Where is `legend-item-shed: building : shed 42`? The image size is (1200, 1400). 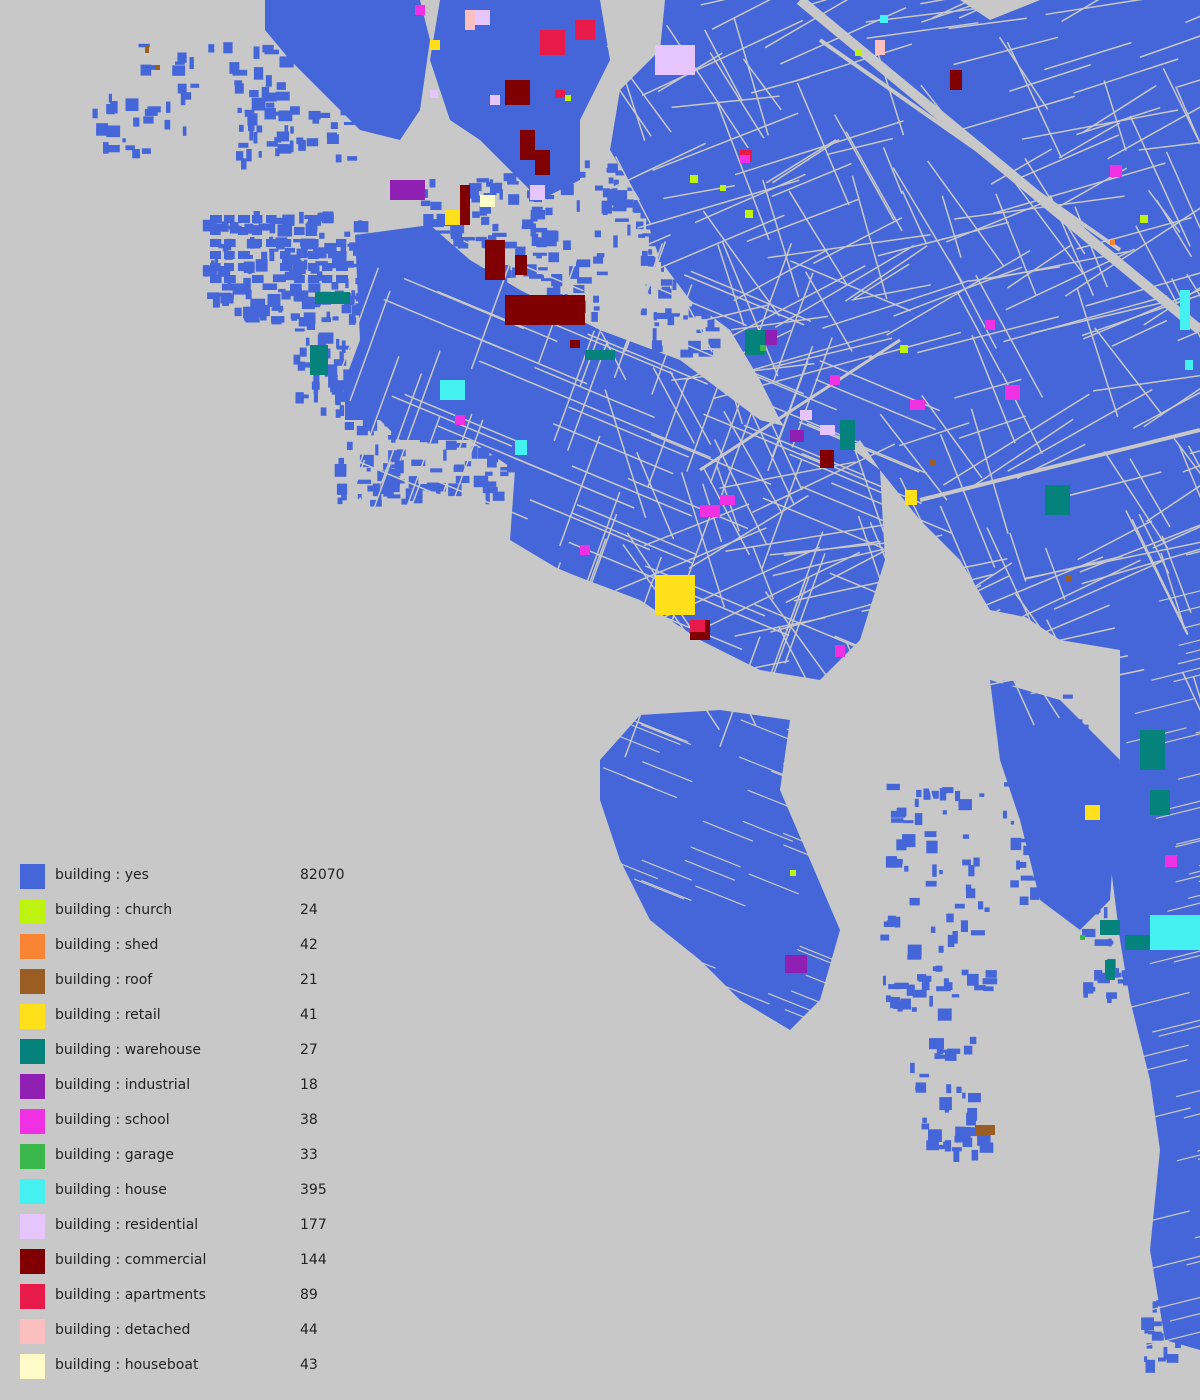
legend-item-shed: building : shed 42 is located at coordinates (220, 949).